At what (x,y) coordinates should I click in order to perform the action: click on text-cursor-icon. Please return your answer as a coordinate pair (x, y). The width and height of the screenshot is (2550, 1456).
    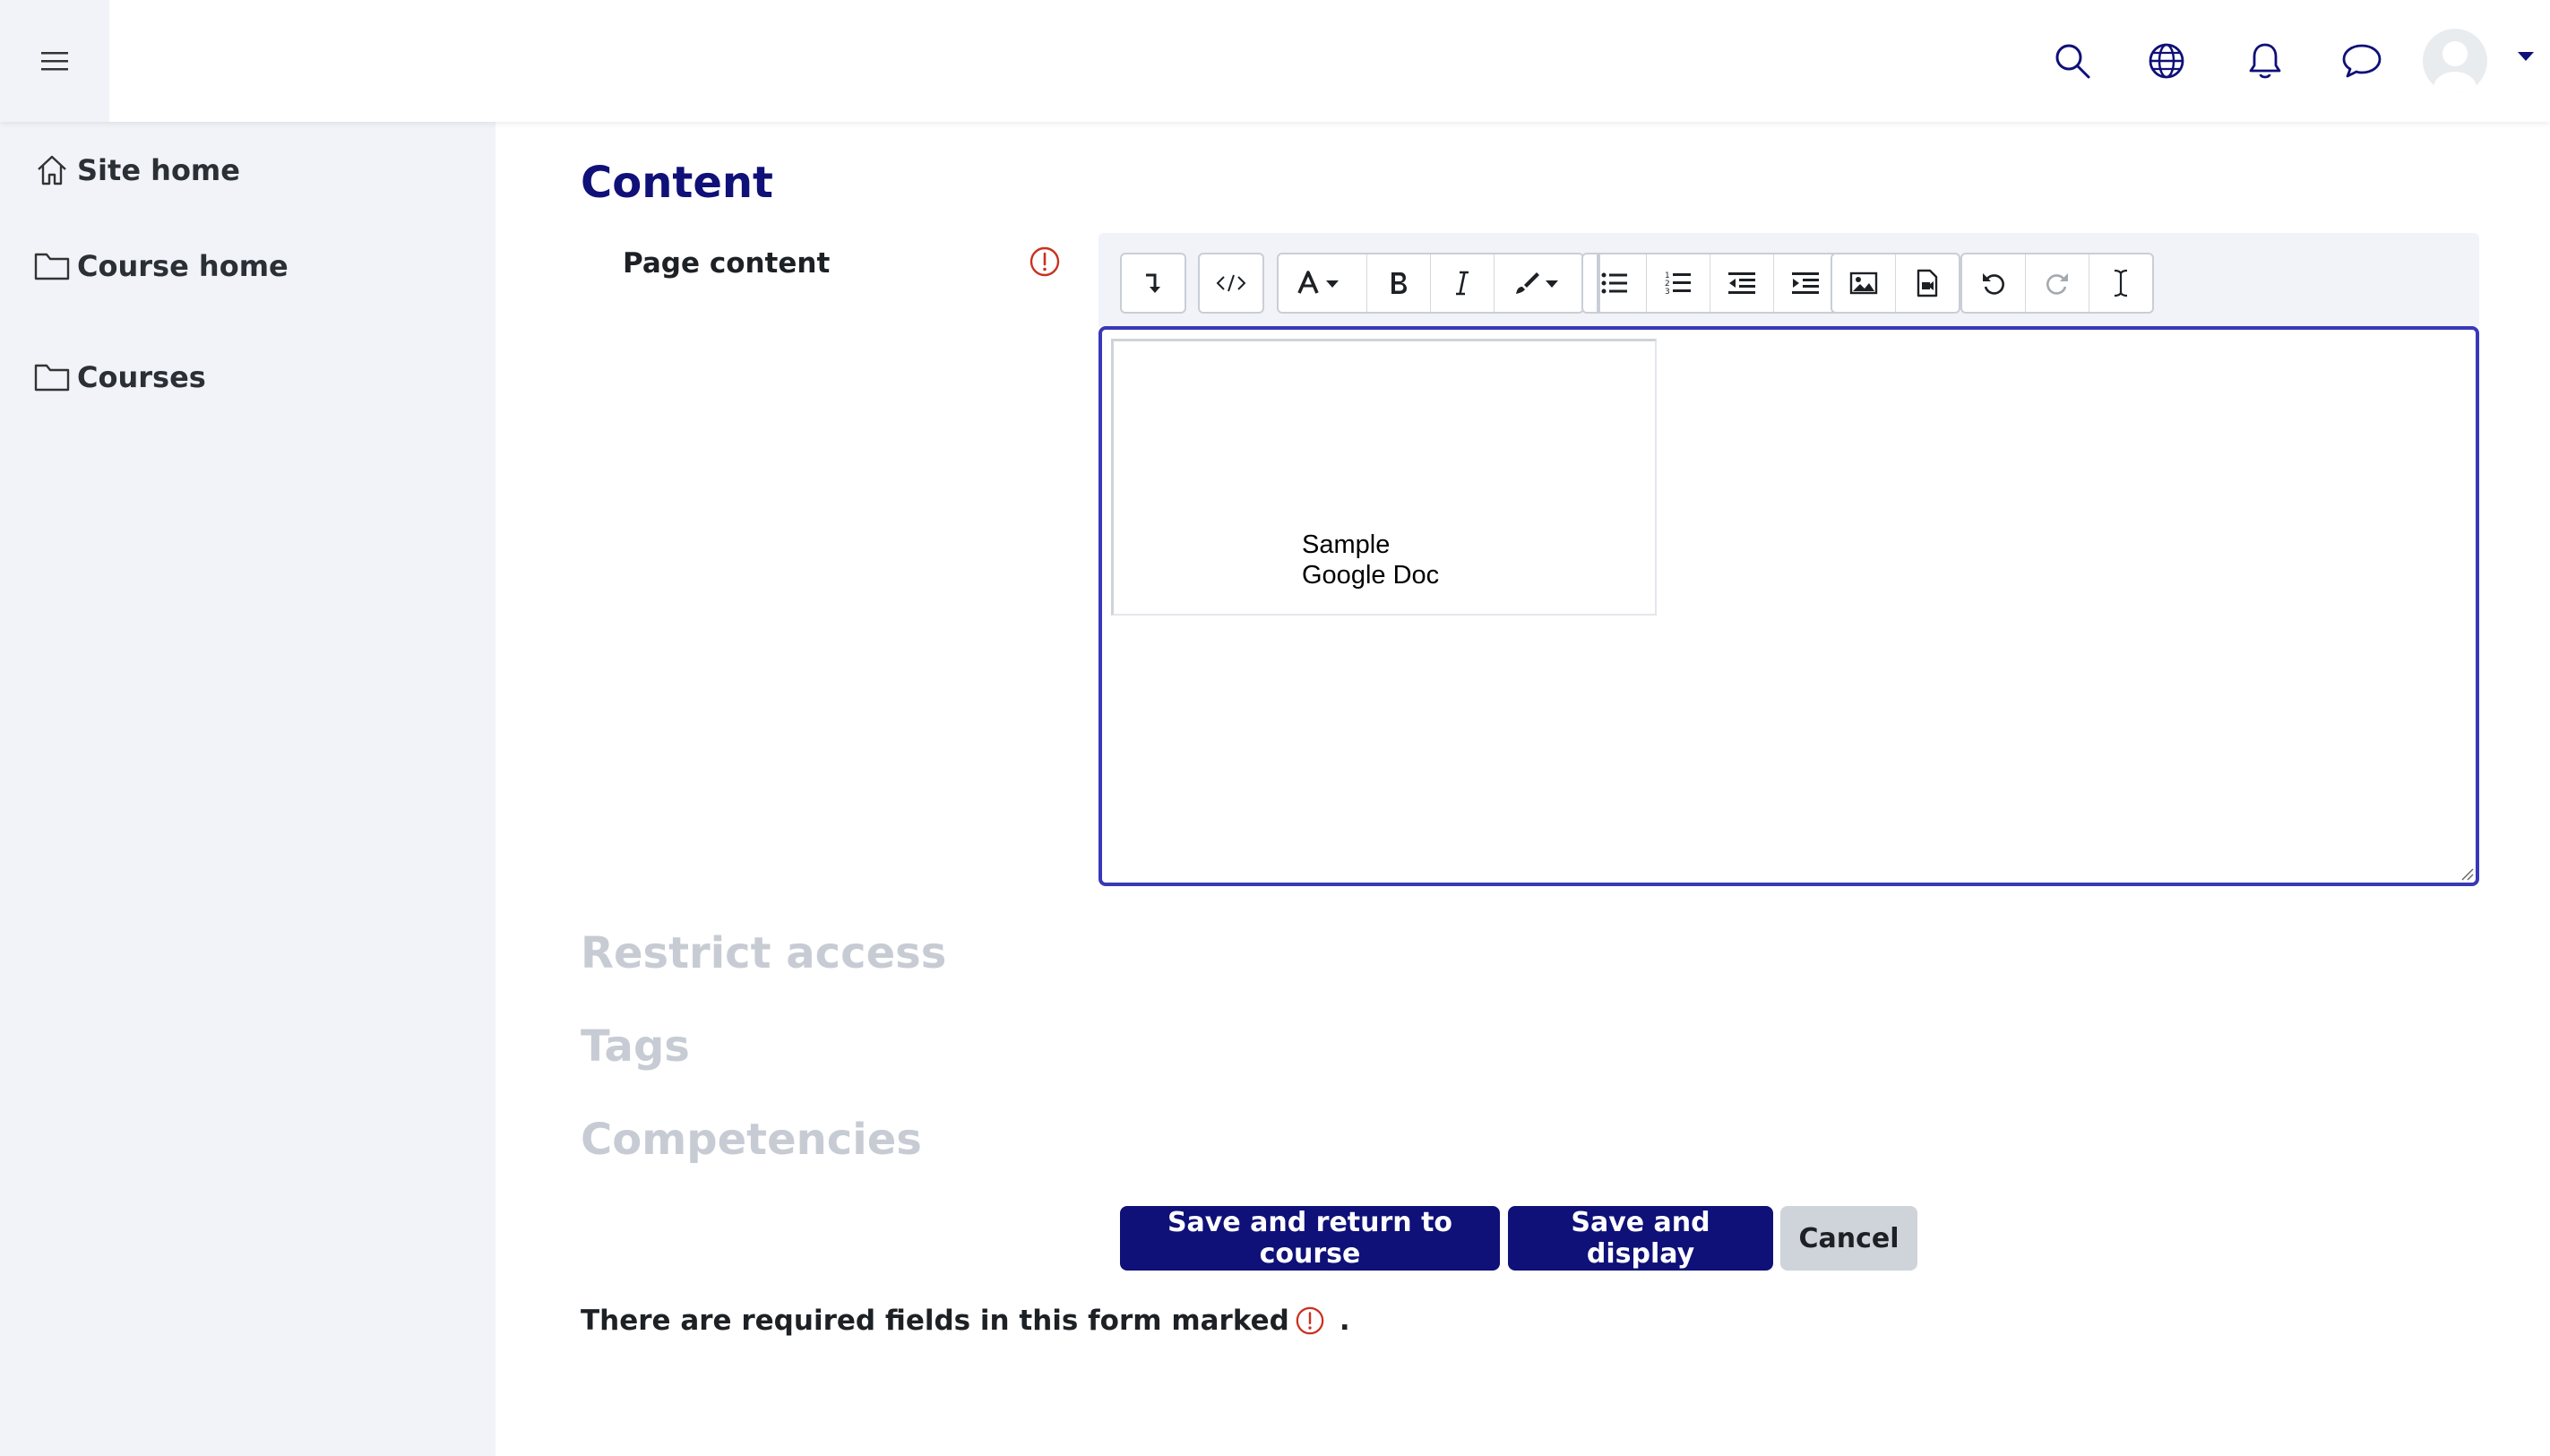
    Looking at the image, I should click on (2121, 283).